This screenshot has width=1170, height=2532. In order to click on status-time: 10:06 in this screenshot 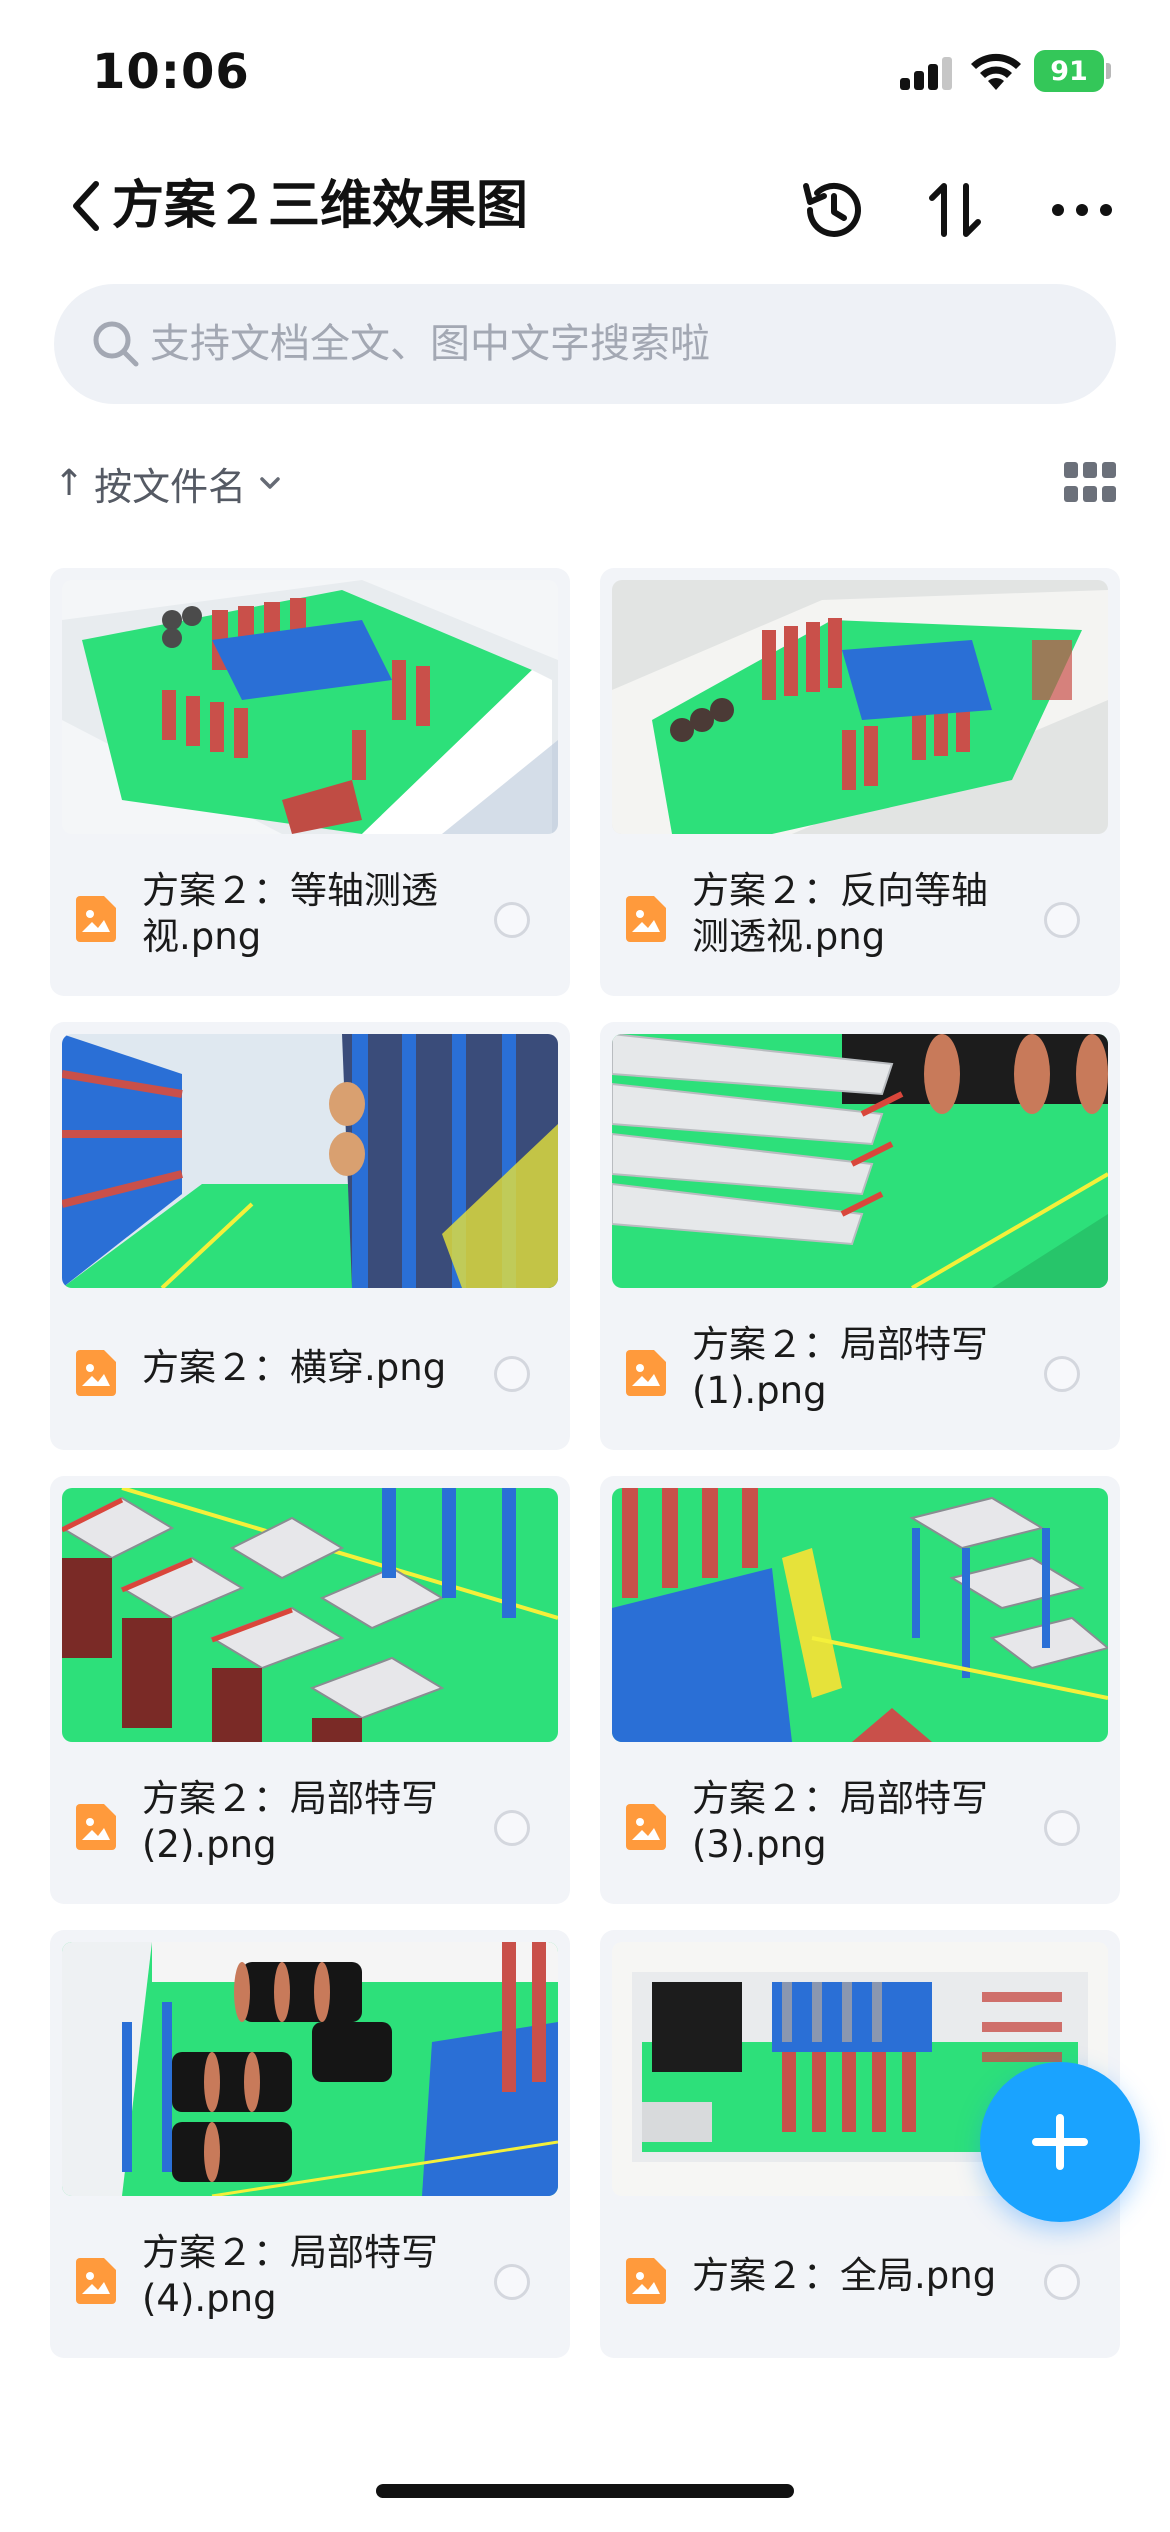, I will do `click(171, 72)`.